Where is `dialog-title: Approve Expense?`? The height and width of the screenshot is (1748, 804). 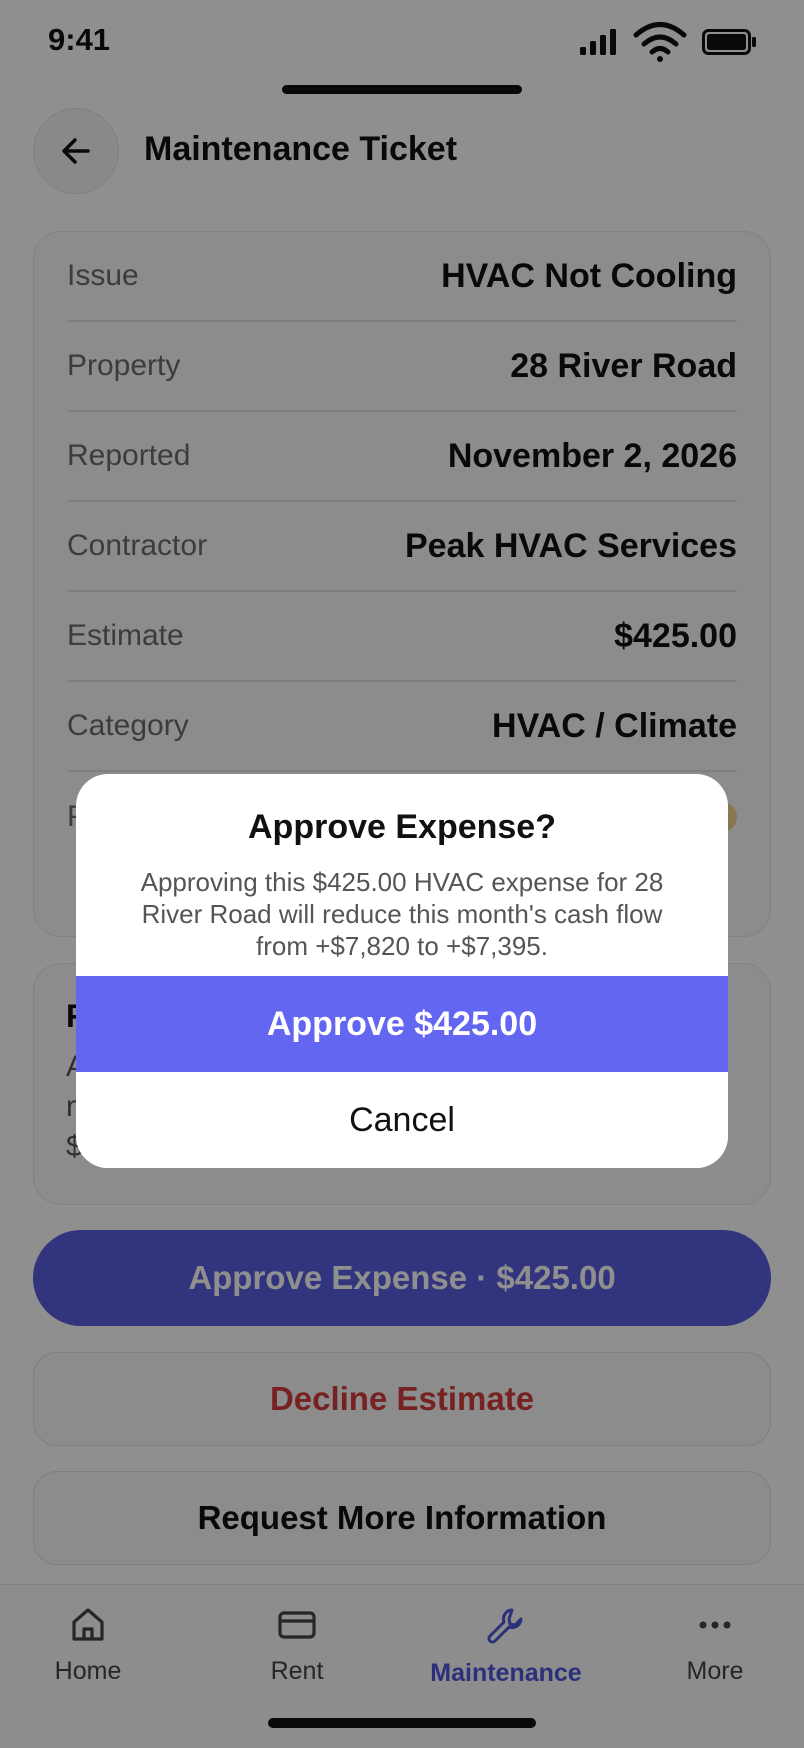
dialog-title: Approve Expense? is located at coordinates (402, 827).